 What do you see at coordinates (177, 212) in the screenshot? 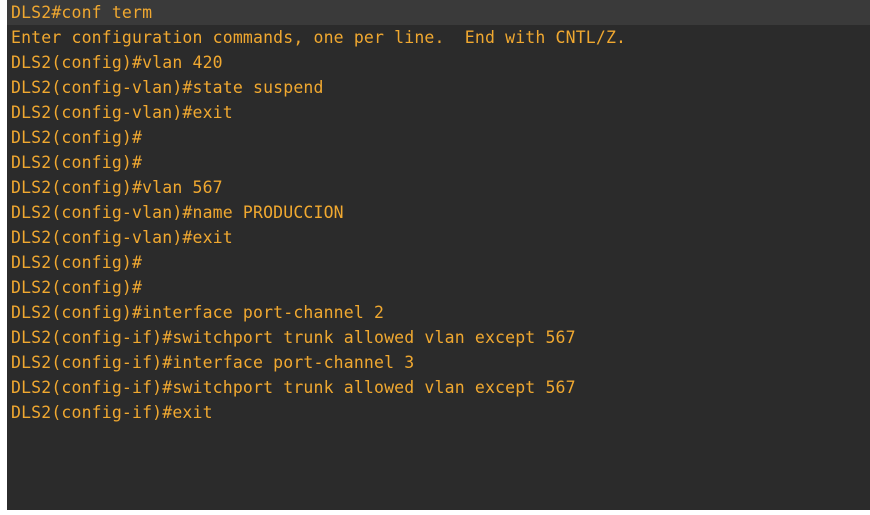
I see `terminal-line: DLS2(config-vlan)#name PRODUCCION` at bounding box center [177, 212].